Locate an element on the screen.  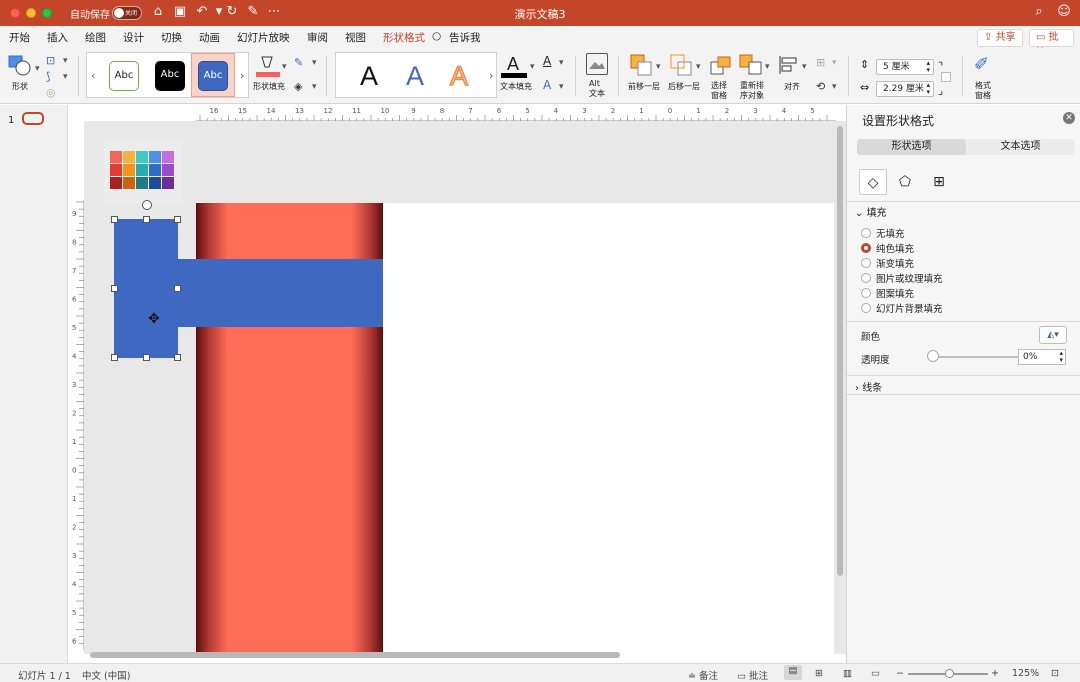
fill-line-icon: ◇ is located at coordinates (873, 182).